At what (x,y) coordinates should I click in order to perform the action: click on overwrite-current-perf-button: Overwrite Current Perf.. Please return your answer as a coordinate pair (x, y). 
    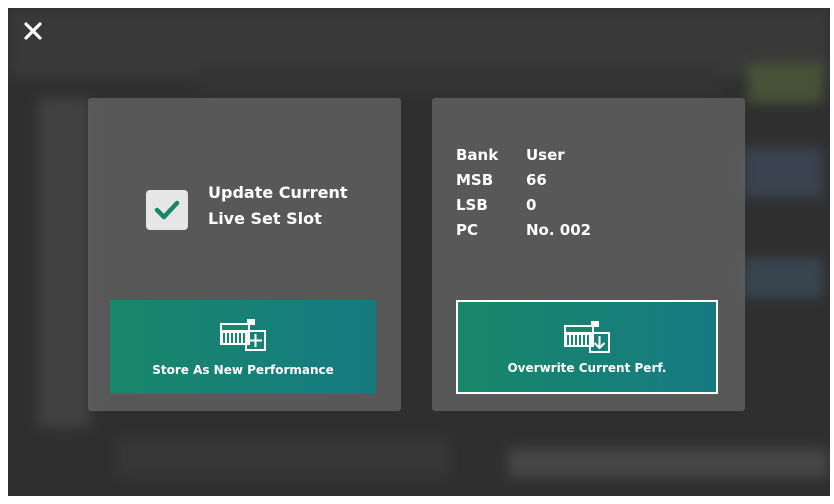
    Looking at the image, I should click on (587, 347).